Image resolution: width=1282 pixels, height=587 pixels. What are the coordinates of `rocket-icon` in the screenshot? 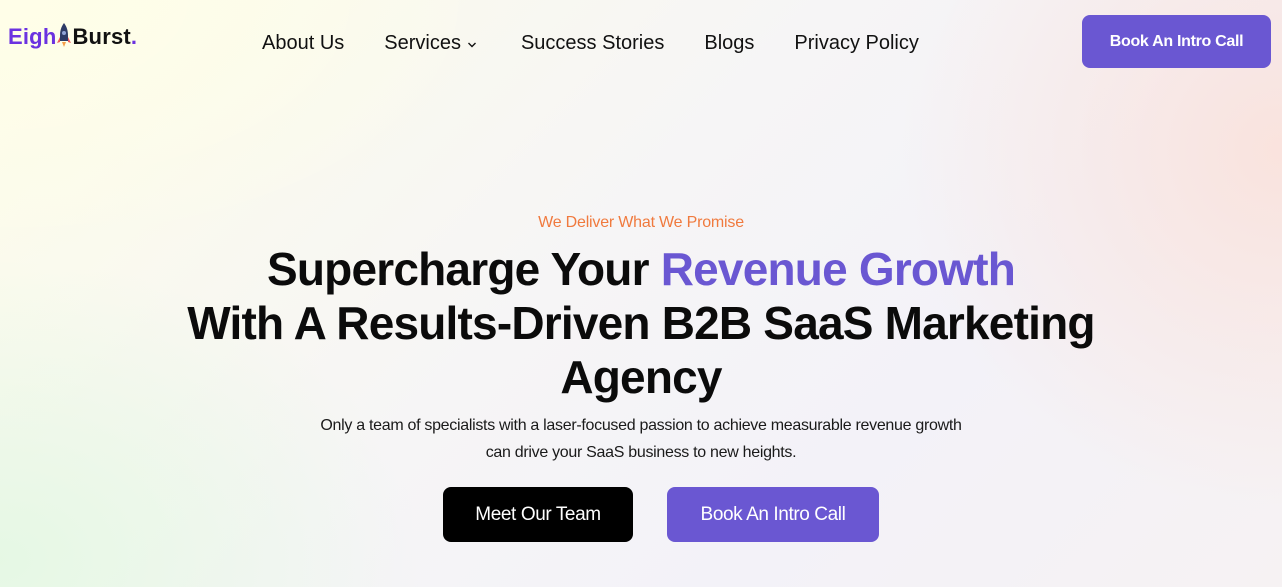 It's located at (64, 37).